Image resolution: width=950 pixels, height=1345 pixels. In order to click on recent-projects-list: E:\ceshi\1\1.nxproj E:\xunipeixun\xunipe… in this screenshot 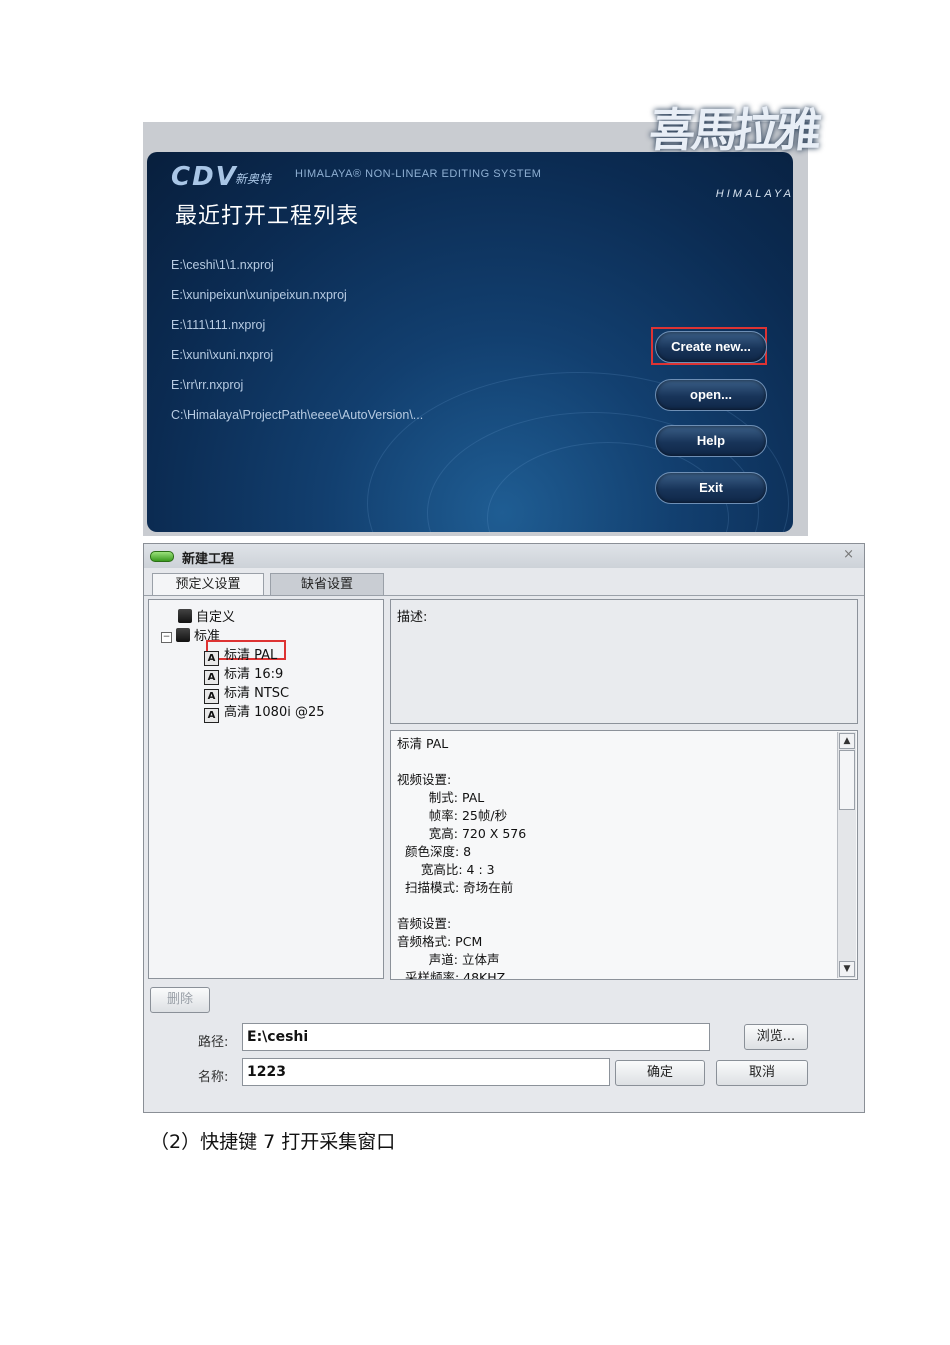, I will do `click(297, 340)`.